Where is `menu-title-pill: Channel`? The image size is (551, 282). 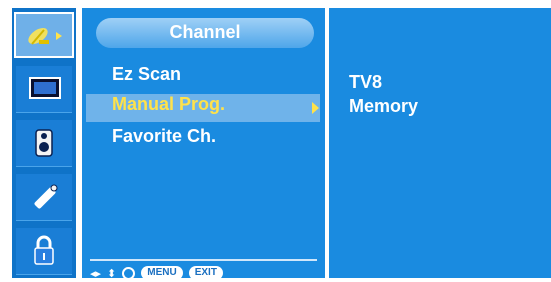
menu-title-pill: Channel is located at coordinates (205, 33).